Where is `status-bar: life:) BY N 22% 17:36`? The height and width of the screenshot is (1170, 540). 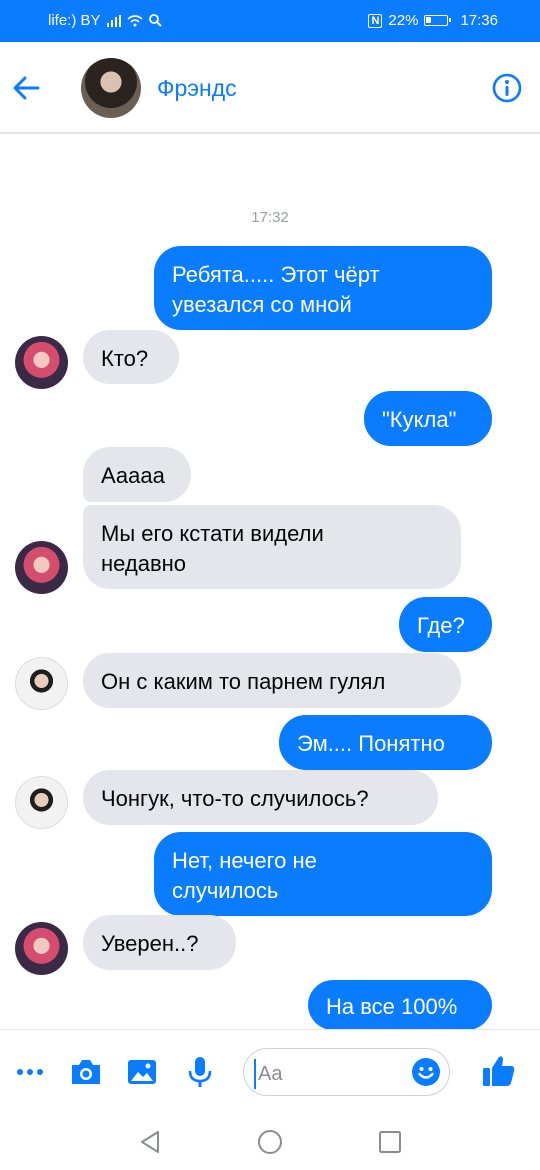 status-bar: life:) BY N 22% 17:36 is located at coordinates (270, 21).